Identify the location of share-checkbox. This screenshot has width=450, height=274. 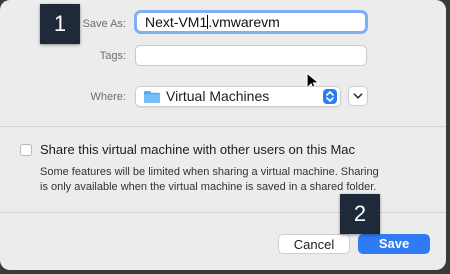
(26, 150).